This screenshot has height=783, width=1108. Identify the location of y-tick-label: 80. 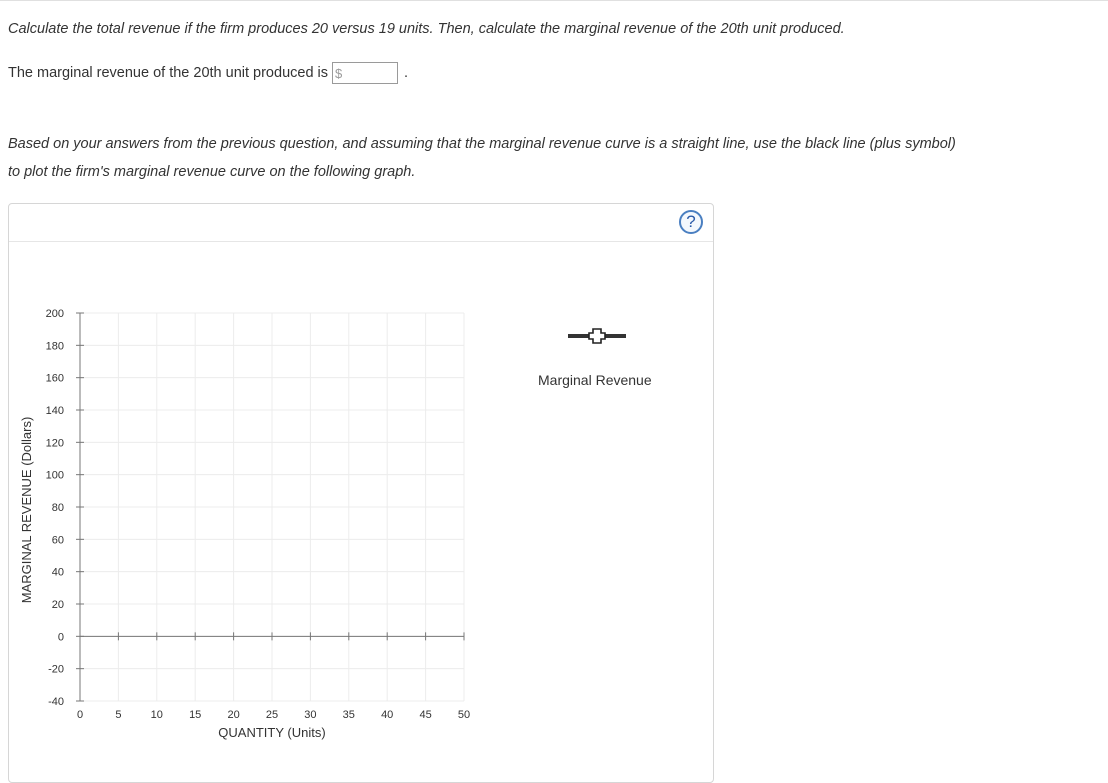
(58, 508).